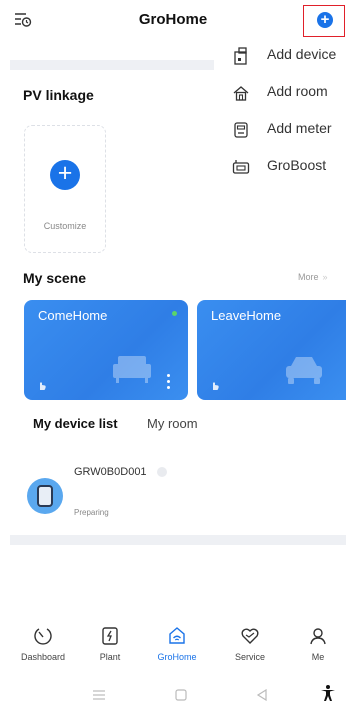 The image size is (346, 707). What do you see at coordinates (172, 423) in the screenshot?
I see `tab-my-room: My room` at bounding box center [172, 423].